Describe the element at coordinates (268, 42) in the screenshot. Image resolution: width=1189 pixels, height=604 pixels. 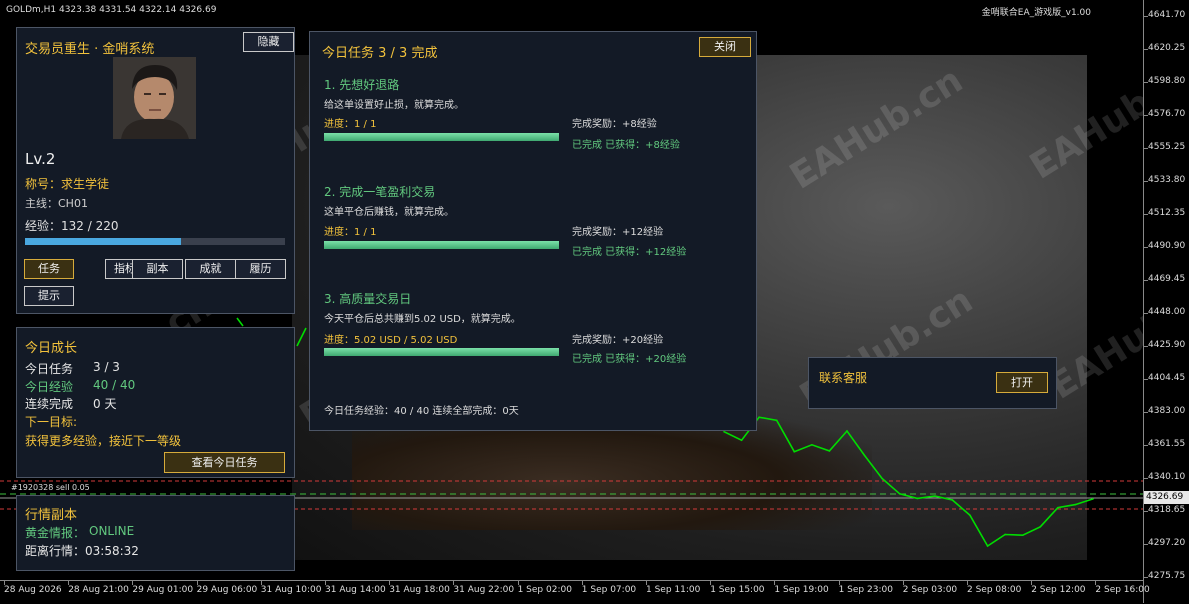
I see `hide-button: 隐藏` at that location.